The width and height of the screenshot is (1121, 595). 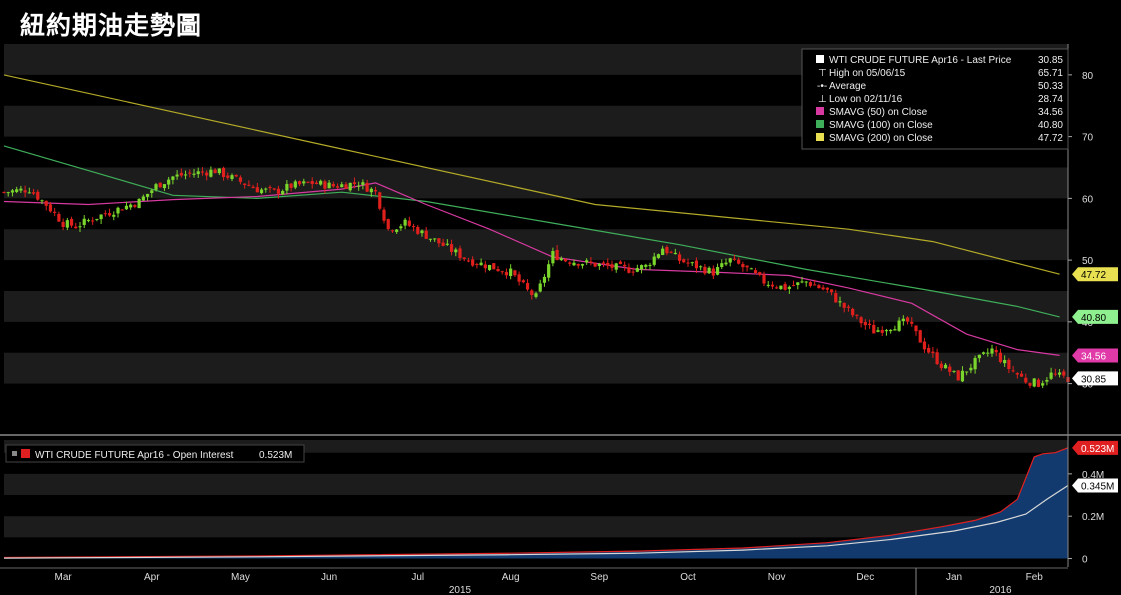 What do you see at coordinates (275, 455) in the screenshot?
I see `legend-value-oi: 0.523M` at bounding box center [275, 455].